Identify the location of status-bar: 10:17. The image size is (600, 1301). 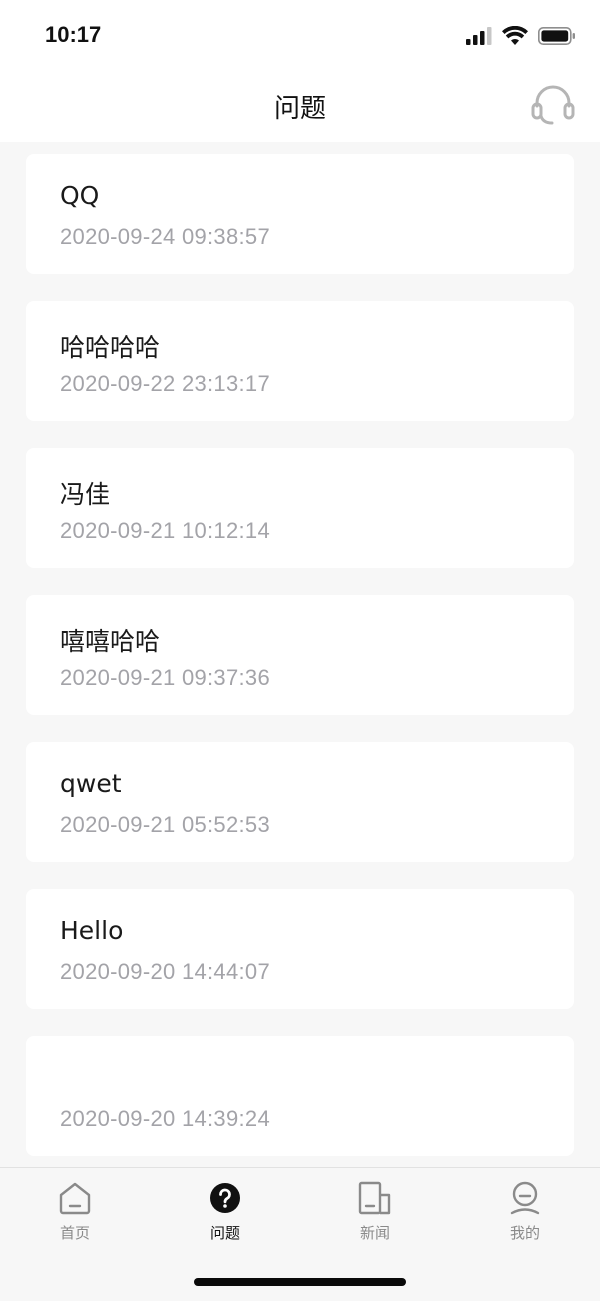
(300, 35).